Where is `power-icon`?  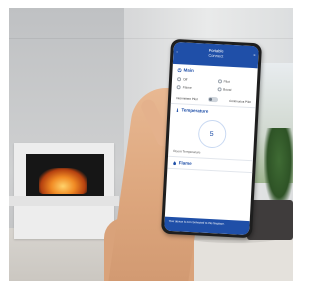
power-icon is located at coordinates (179, 69).